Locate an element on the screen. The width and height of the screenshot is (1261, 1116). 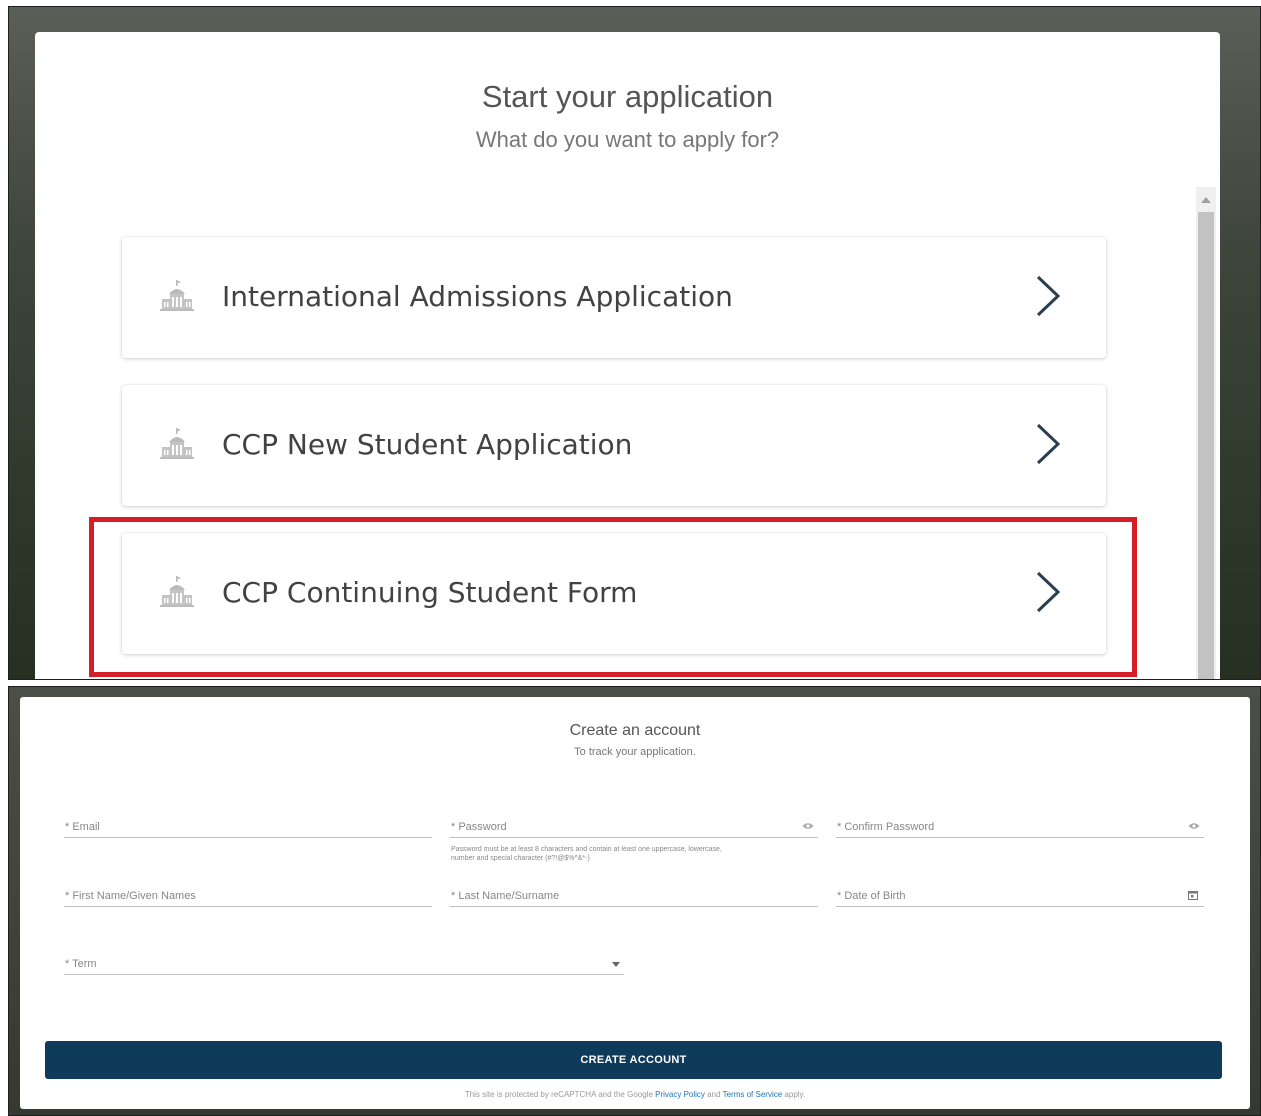
dropdown-arrow-icon is located at coordinates (616, 964).